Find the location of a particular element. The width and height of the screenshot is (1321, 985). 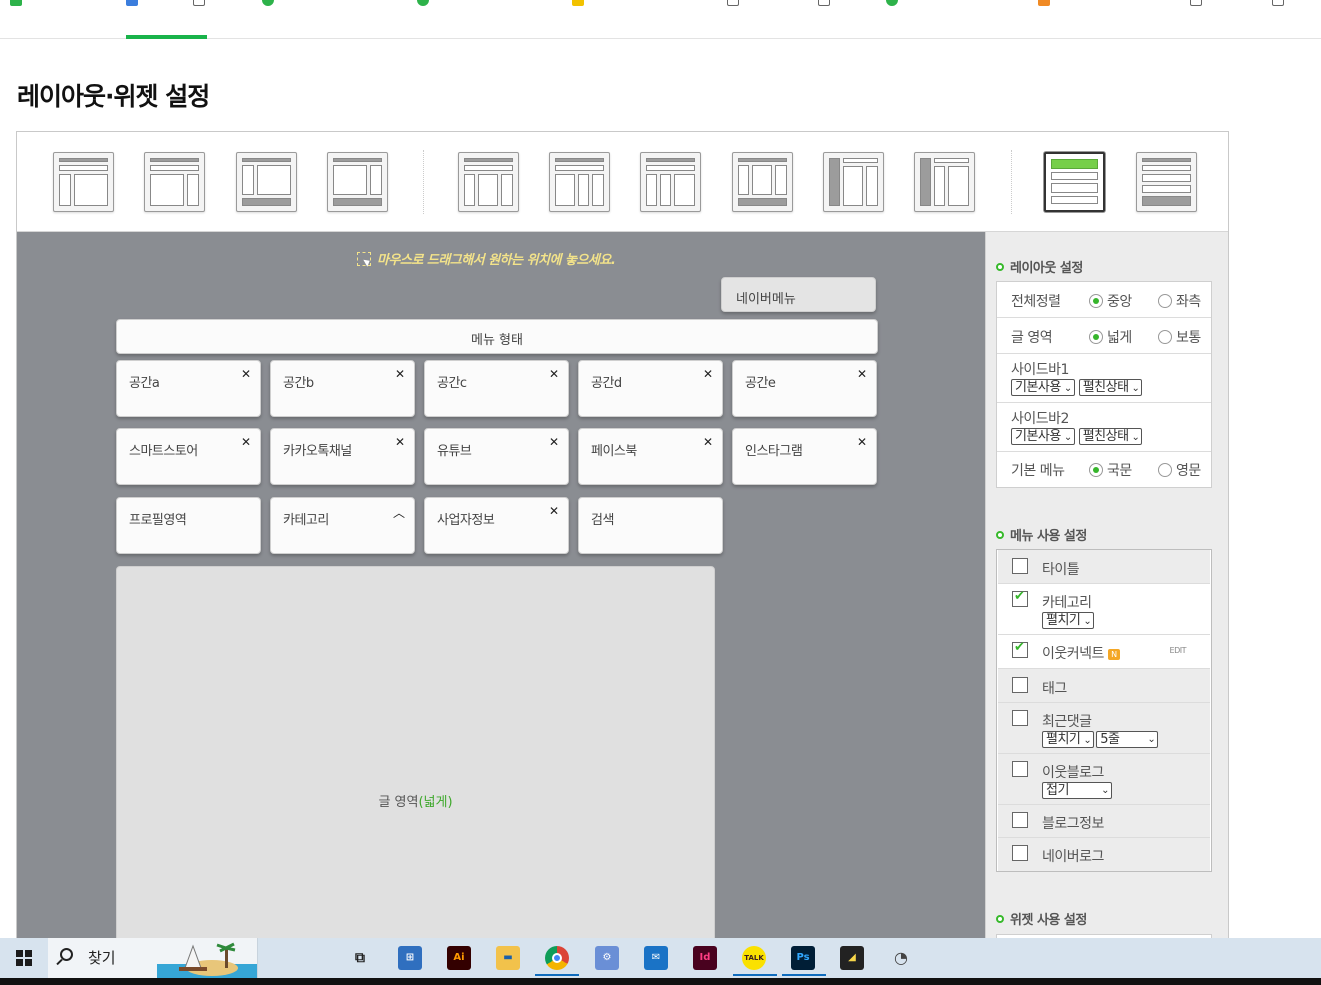

store-icon: ⊞ is located at coordinates (410, 958).